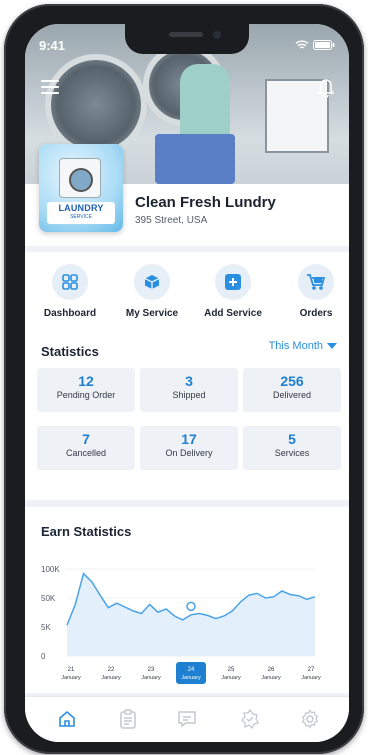 Image resolution: width=368 pixels, height=755 pixels. What do you see at coordinates (302, 44) in the screenshot?
I see `wifi-icon` at bounding box center [302, 44].